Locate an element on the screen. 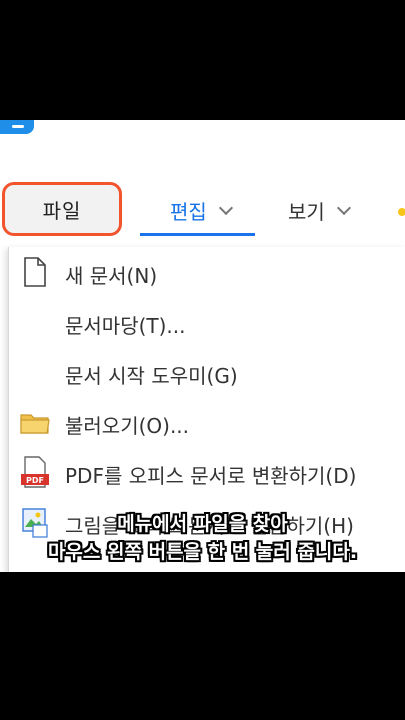  pdf-icon-text: PDF is located at coordinates (35, 480).